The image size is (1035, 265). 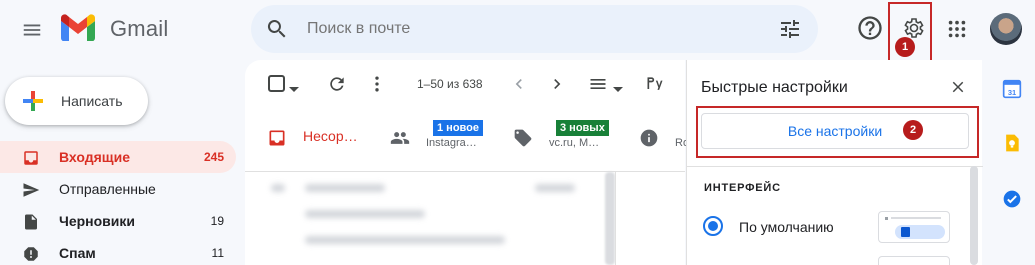 What do you see at coordinates (974, 215) in the screenshot?
I see `settings-scrollbar` at bounding box center [974, 215].